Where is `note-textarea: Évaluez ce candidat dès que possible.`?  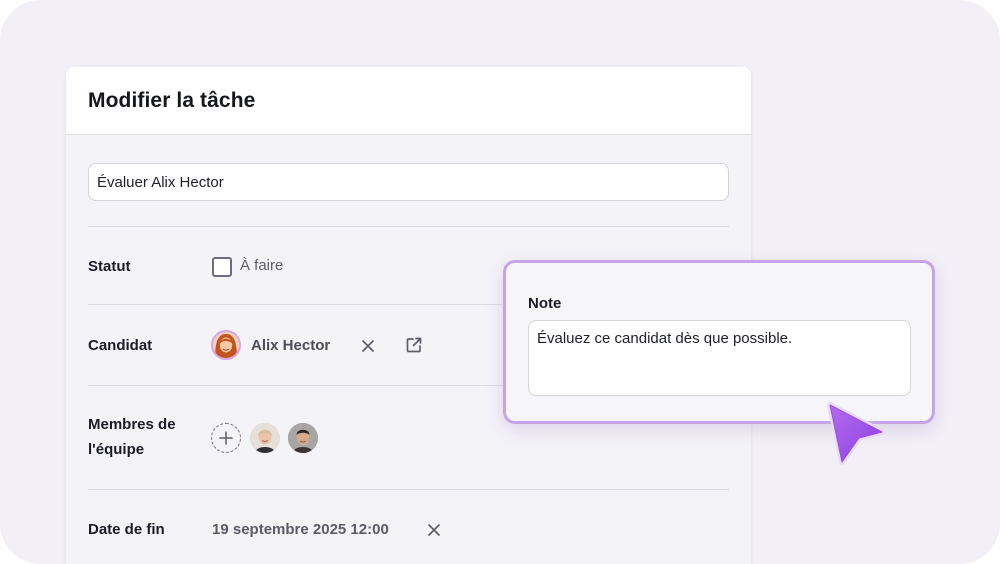
note-textarea: Évaluez ce candidat dès que possible. is located at coordinates (719, 358).